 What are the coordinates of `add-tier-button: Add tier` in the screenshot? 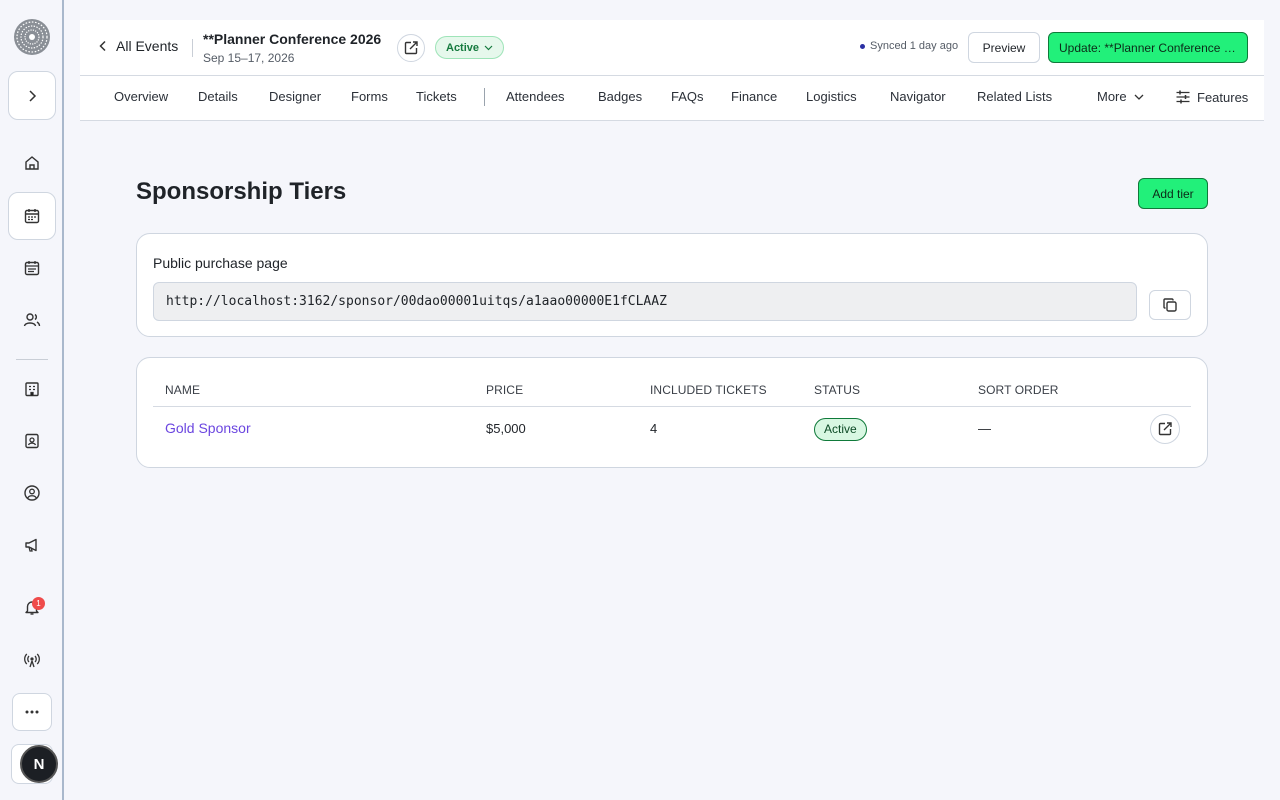 It's located at (1173, 193).